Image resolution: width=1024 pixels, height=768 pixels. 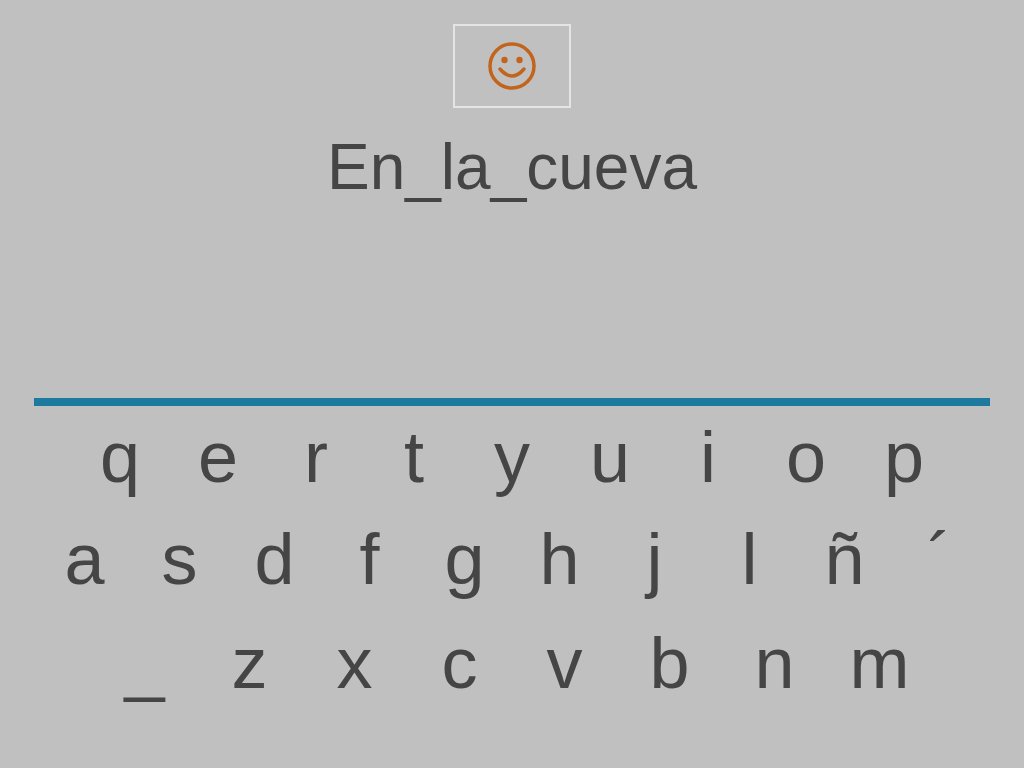 What do you see at coordinates (512, 167) in the screenshot?
I see `answer-text: En_la_cueva` at bounding box center [512, 167].